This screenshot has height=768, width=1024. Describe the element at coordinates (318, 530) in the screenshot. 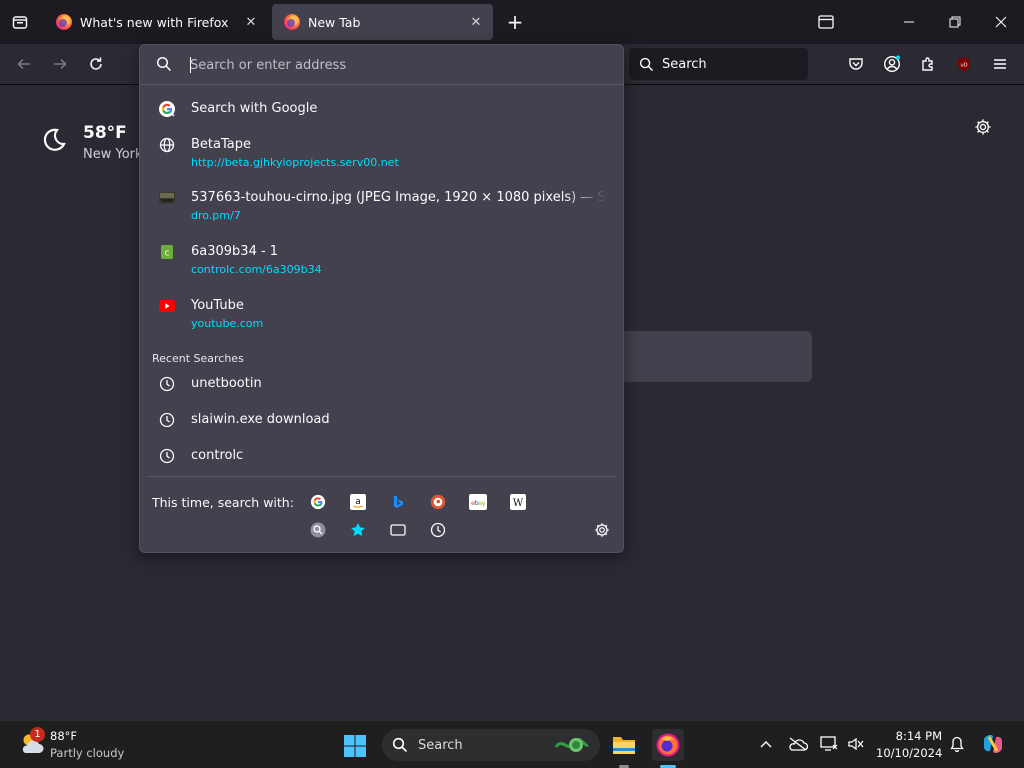

I see `add-engine-icon` at that location.